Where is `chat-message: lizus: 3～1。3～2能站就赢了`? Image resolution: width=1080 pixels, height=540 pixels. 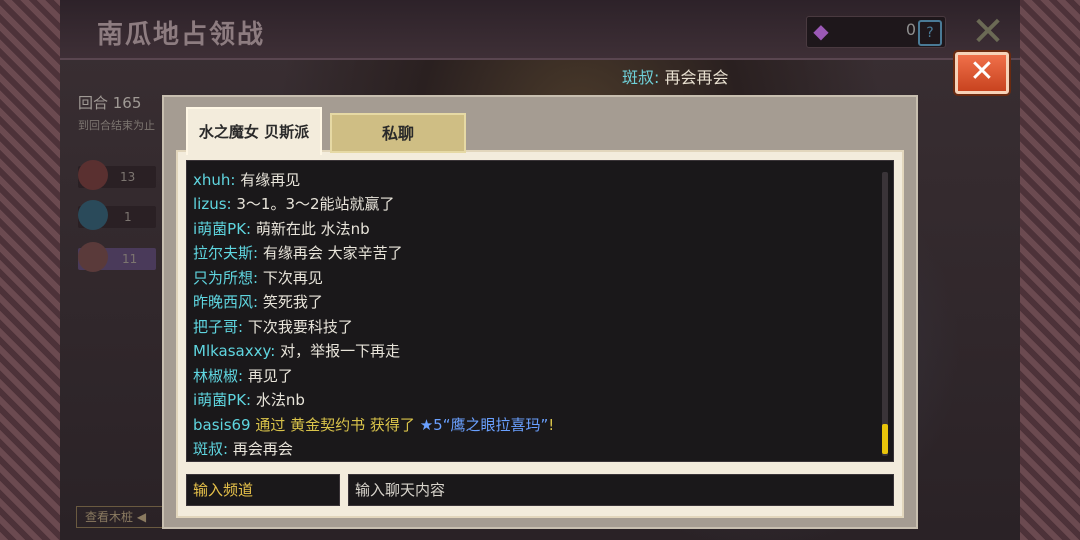
chat-message: lizus: 3～1。3～2能站就赢了 is located at coordinates (294, 204).